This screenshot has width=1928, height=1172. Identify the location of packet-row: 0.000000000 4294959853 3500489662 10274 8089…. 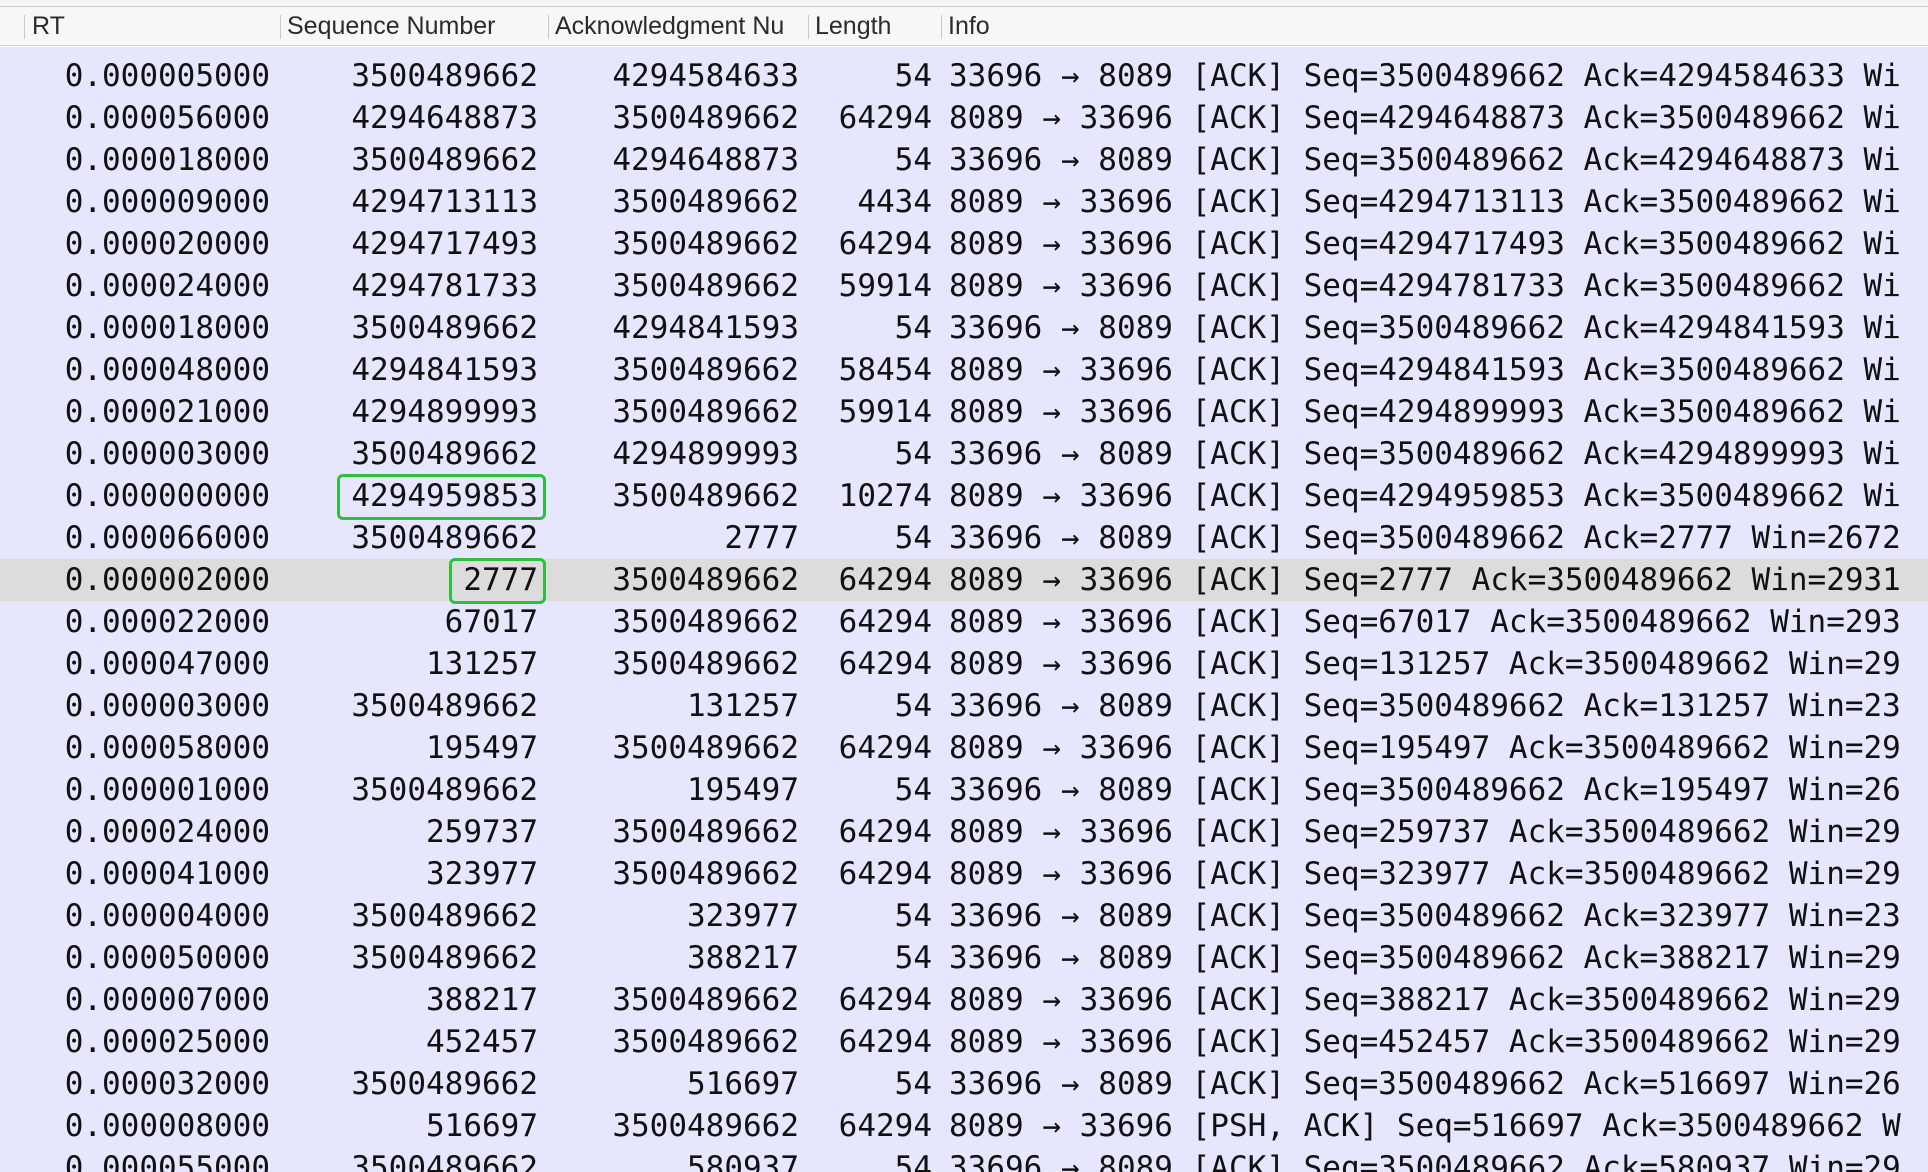
(964, 496).